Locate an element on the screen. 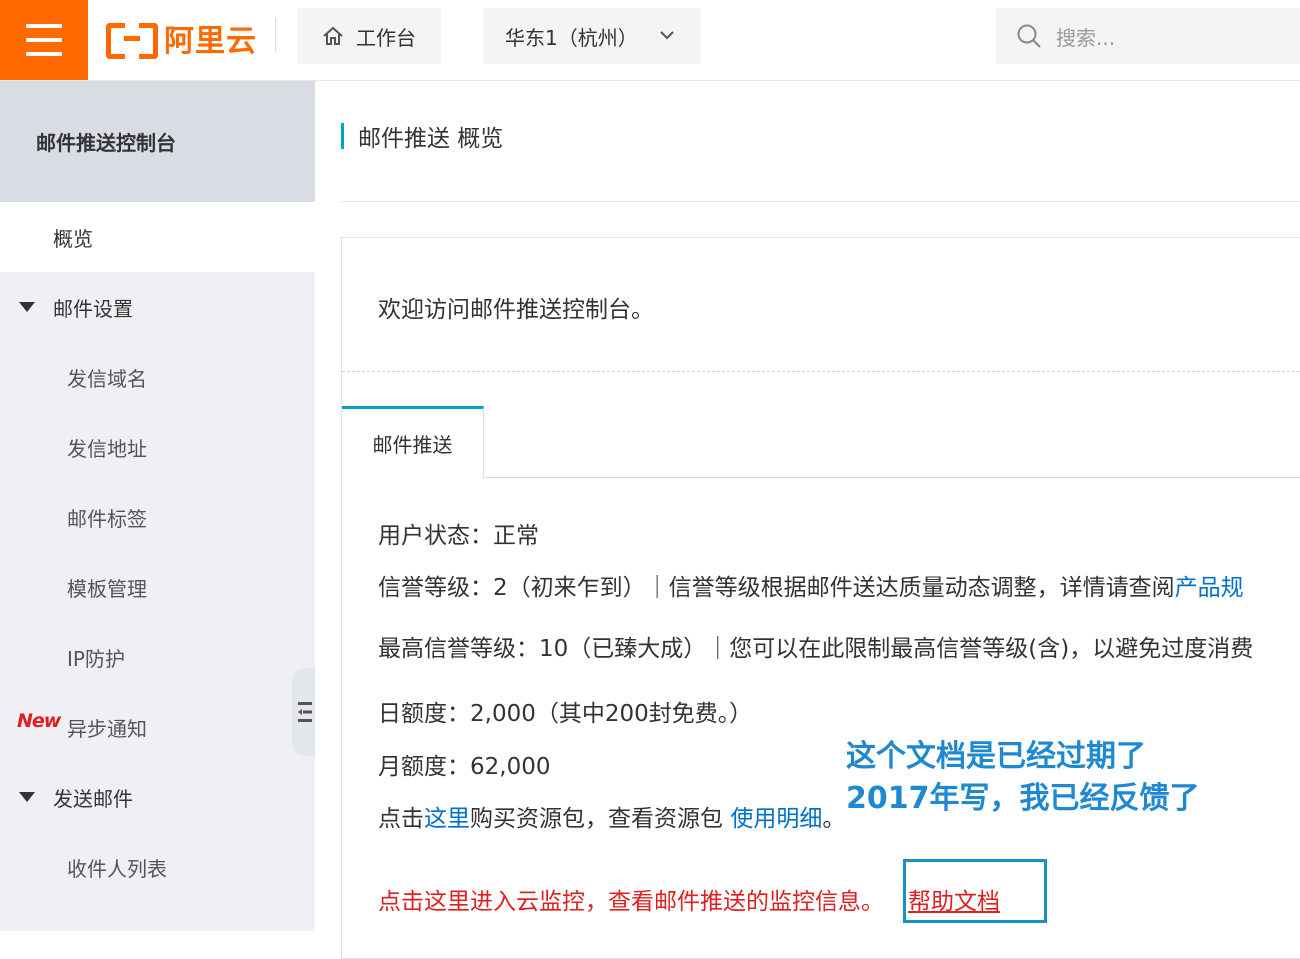  sidebar-item-label: 发信地址 is located at coordinates (107, 448).